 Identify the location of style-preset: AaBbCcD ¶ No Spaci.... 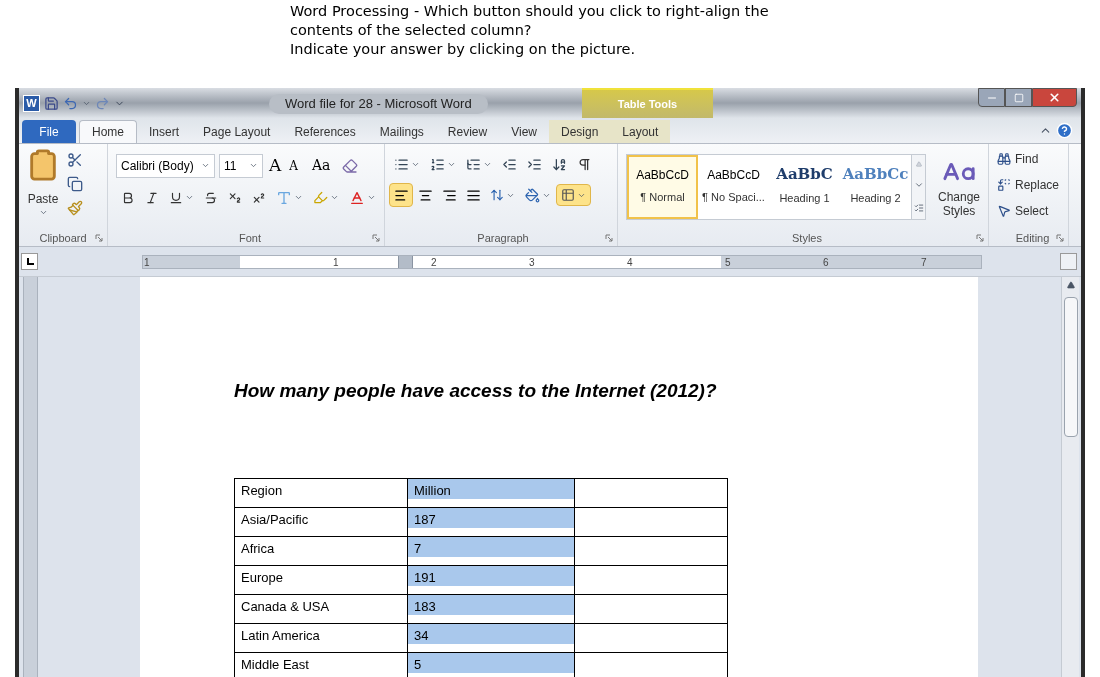
(733, 187).